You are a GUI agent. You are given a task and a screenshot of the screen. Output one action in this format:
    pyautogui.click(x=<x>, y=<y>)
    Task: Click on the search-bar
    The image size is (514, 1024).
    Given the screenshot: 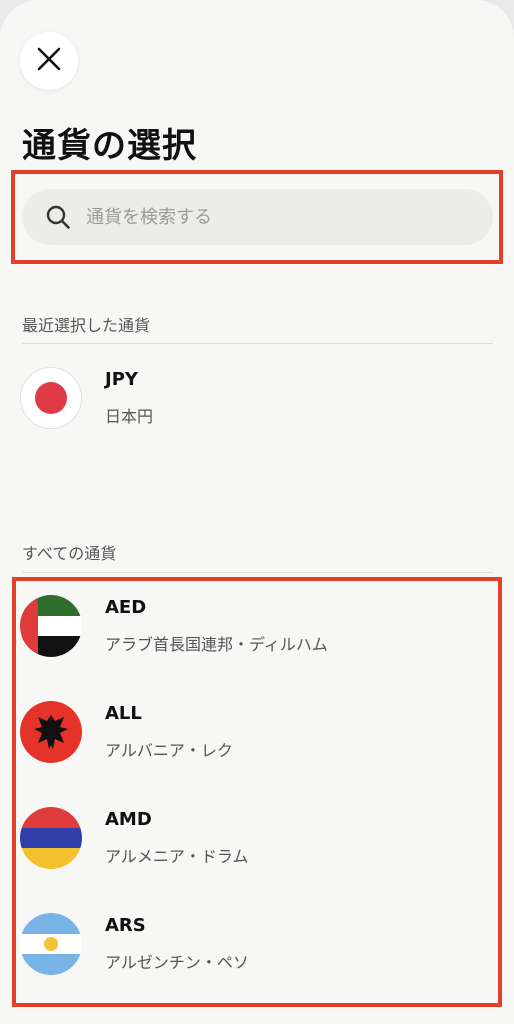 What is the action you would take?
    pyautogui.click(x=257, y=217)
    